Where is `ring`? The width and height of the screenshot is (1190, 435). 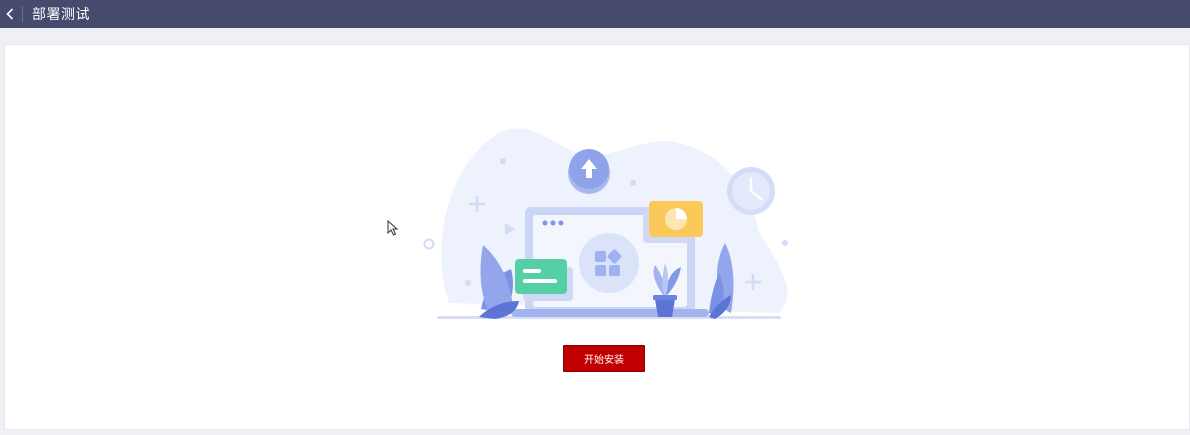
ring is located at coordinates (429, 244).